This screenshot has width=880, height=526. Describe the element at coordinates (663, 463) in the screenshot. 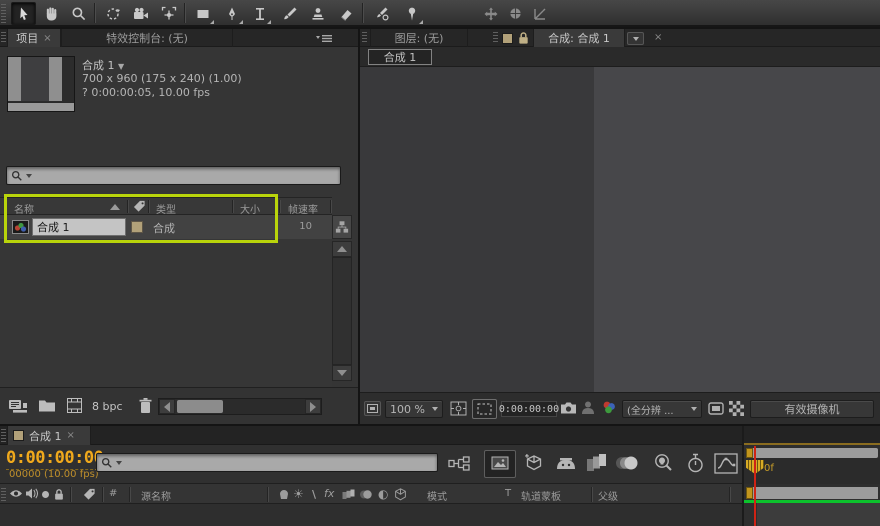

I see `brainstorm-icon` at that location.